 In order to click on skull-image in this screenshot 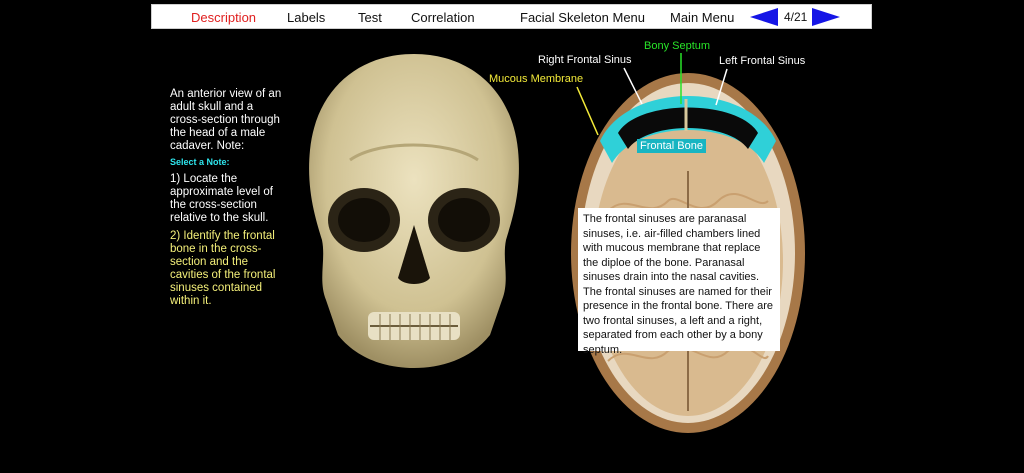, I will do `click(414, 211)`.